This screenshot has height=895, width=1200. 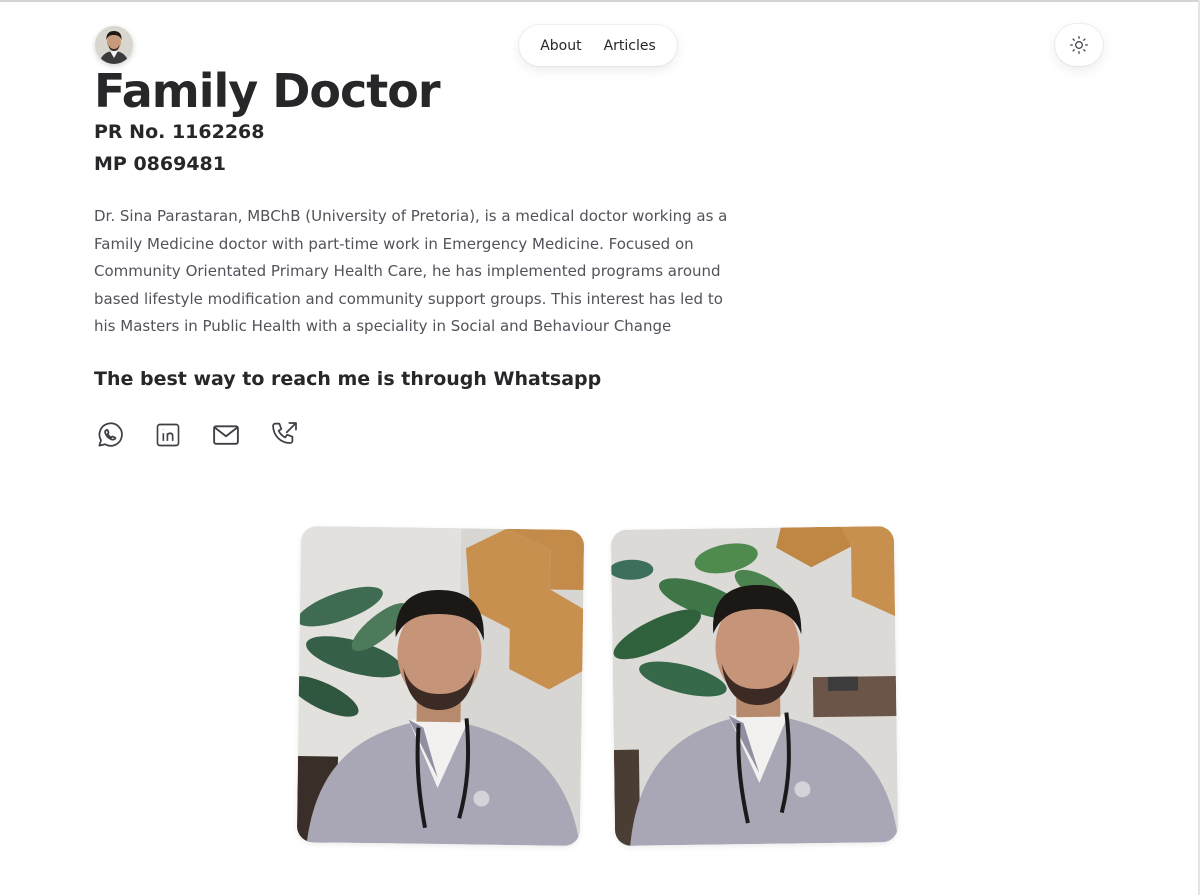 I want to click on linkedin-link, so click(x=168, y=435).